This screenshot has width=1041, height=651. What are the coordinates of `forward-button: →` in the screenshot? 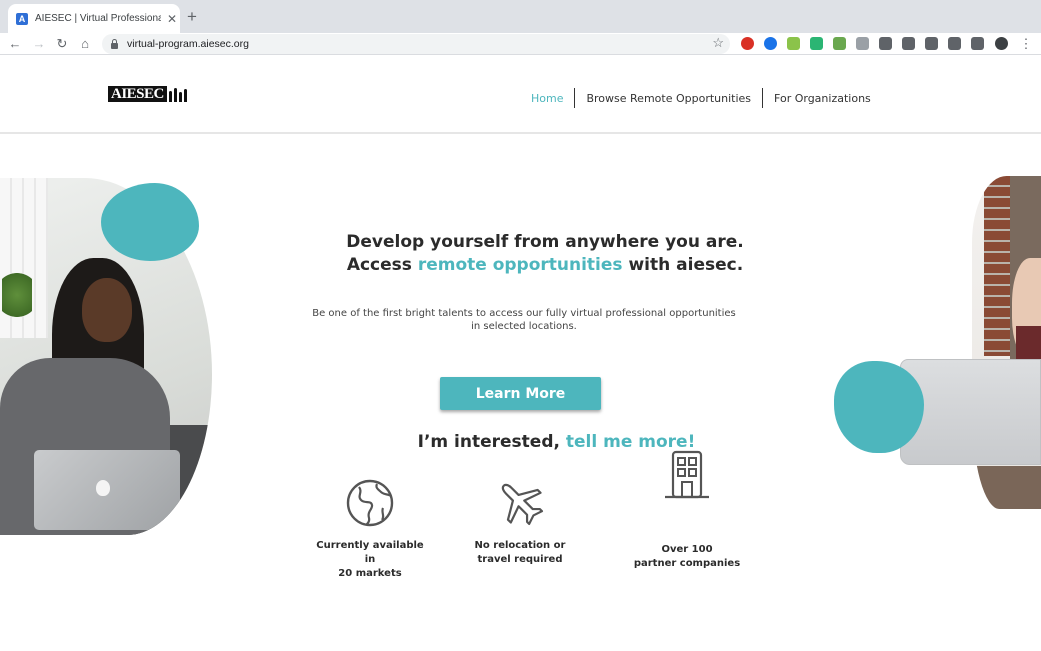 It's located at (39, 44).